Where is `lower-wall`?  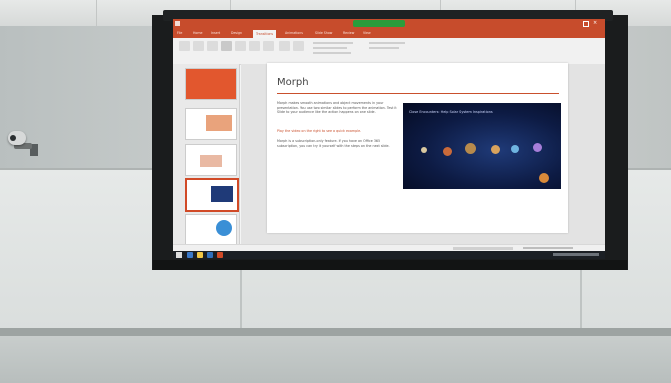 lower-wall is located at coordinates (335, 359).